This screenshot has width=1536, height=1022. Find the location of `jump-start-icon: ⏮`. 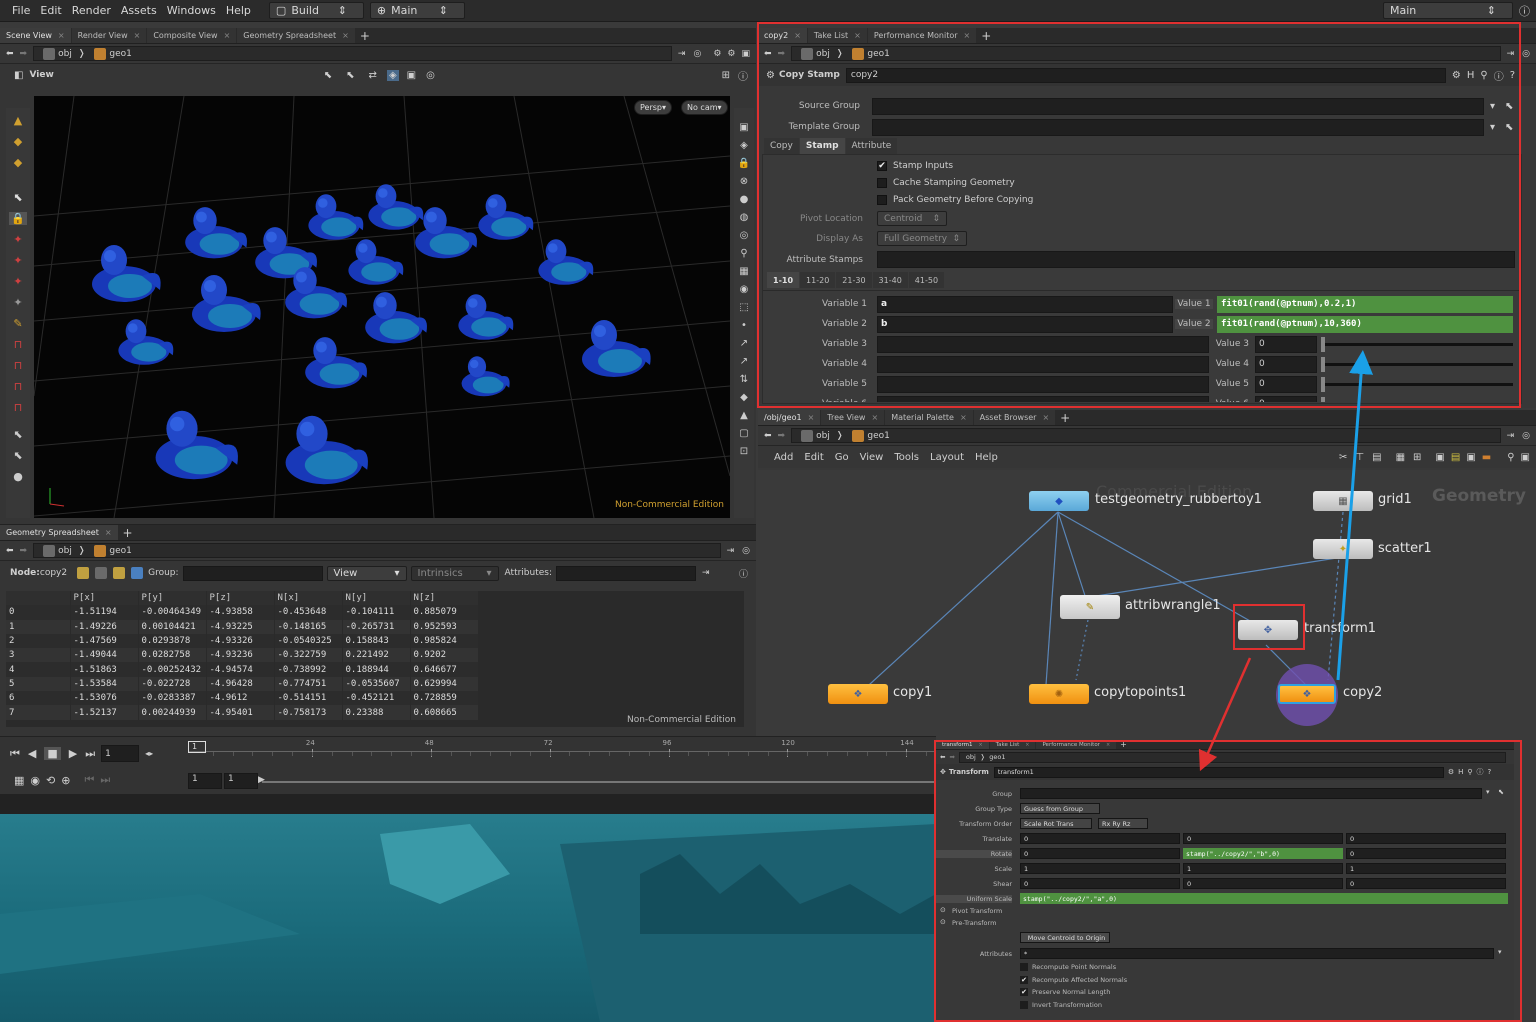

jump-start-icon: ⏮ is located at coordinates (15, 754).